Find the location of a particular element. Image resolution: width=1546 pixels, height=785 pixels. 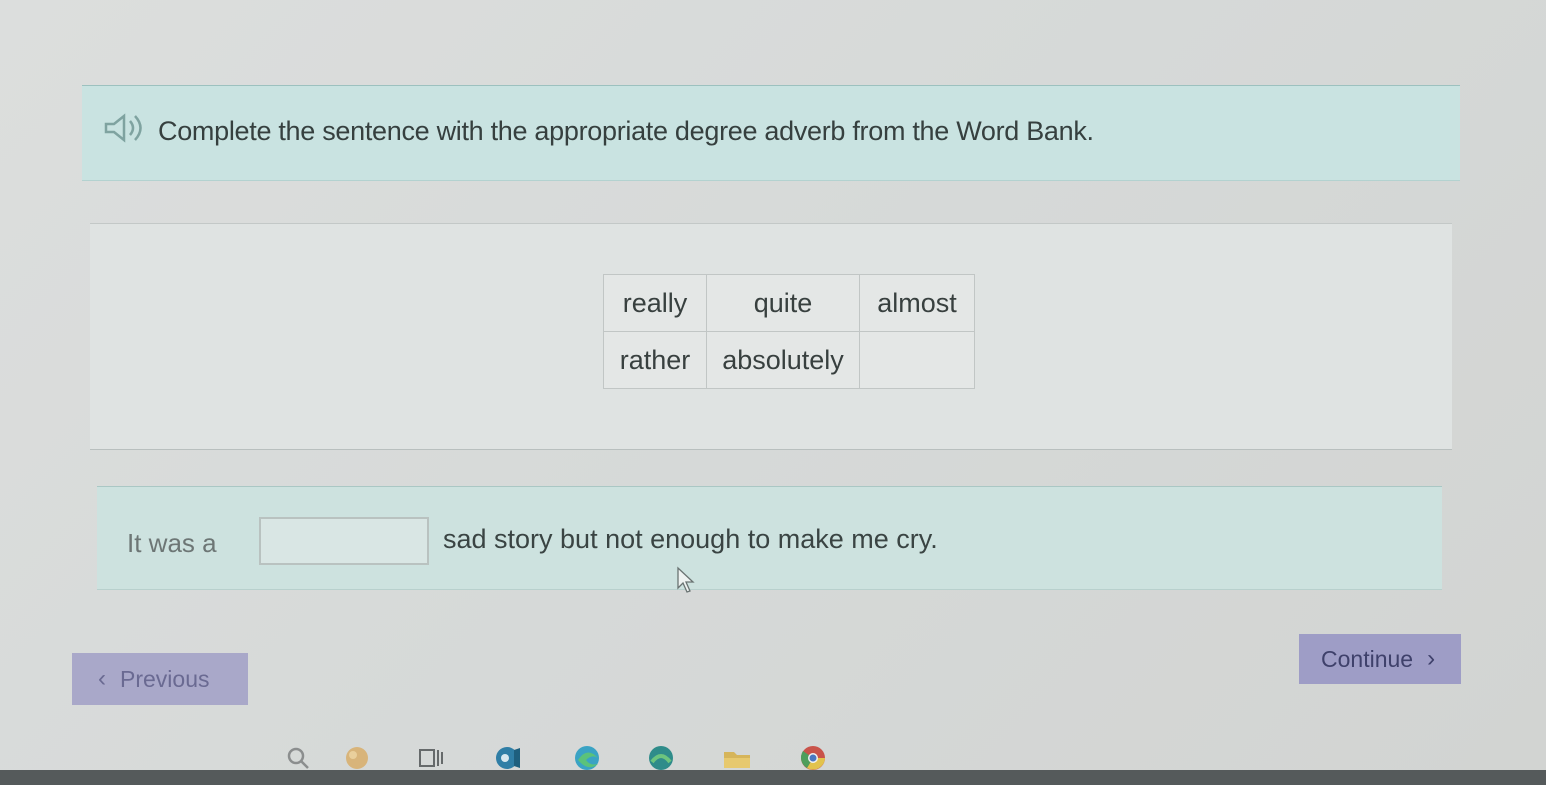

chevron-right-icon: › is located at coordinates (1431, 658).